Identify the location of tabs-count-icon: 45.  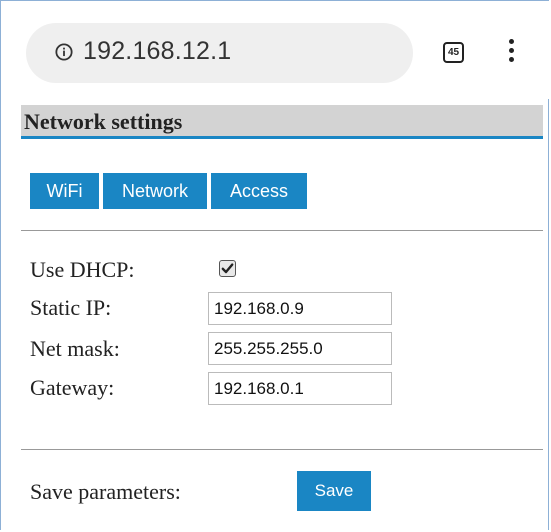
(453, 52).